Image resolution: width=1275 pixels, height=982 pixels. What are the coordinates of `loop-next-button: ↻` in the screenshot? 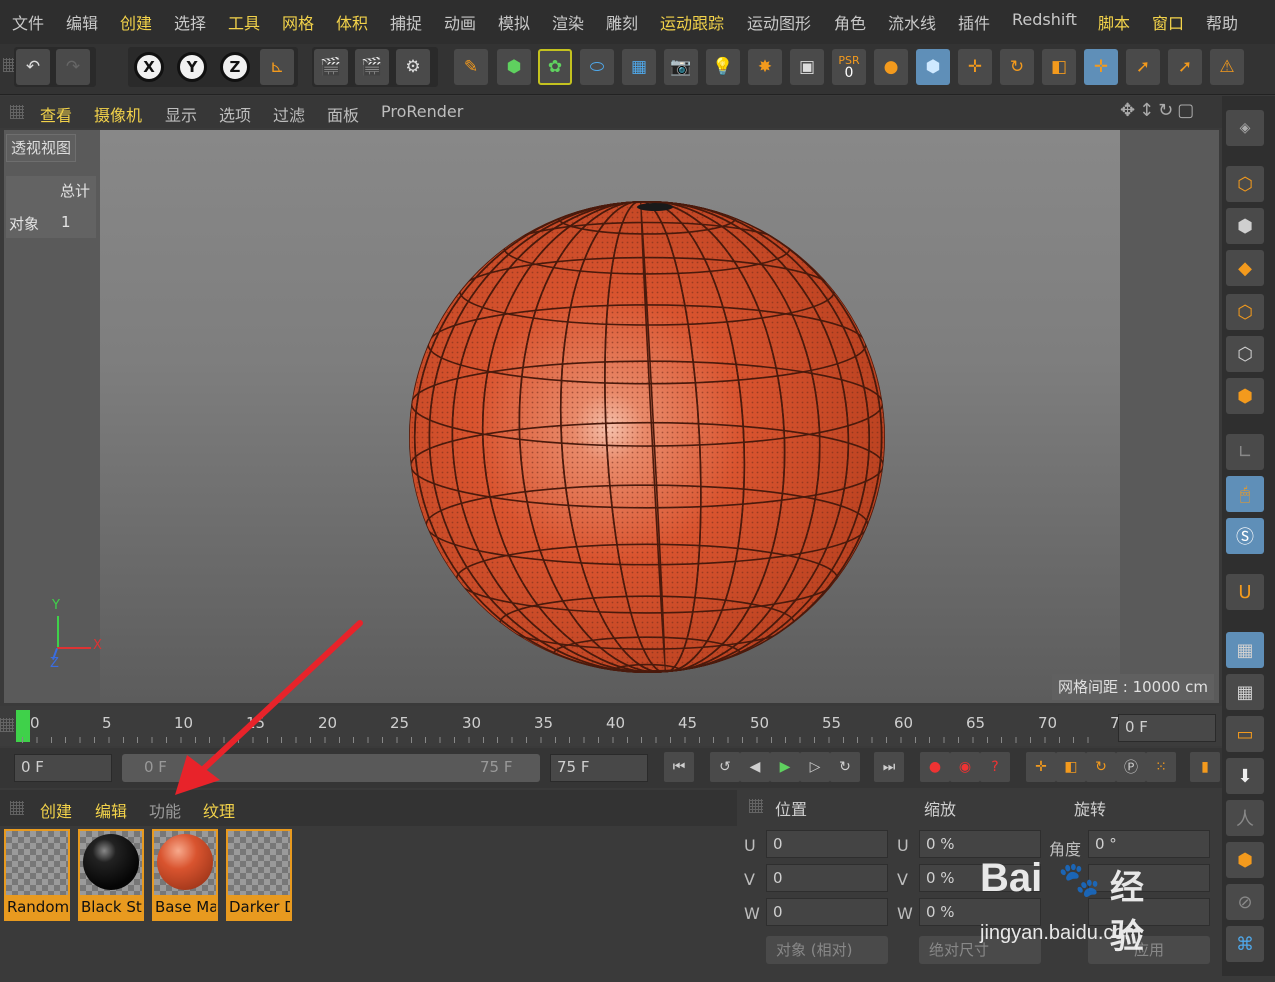 It's located at (845, 767).